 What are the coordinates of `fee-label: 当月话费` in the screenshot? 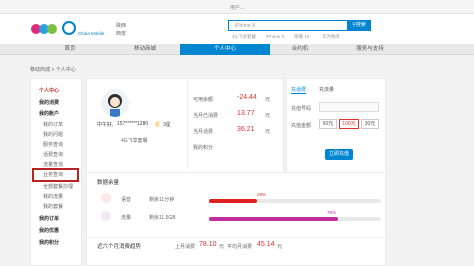 It's located at (203, 132).